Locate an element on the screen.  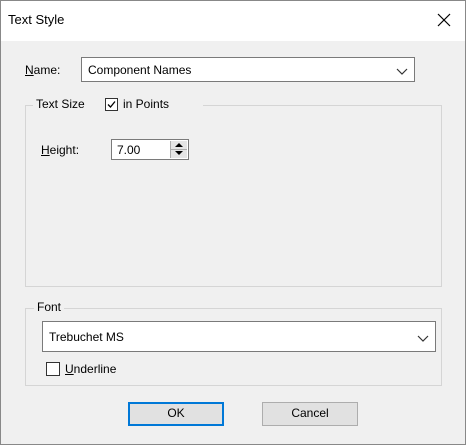
height-label: Height: is located at coordinates (60, 150).